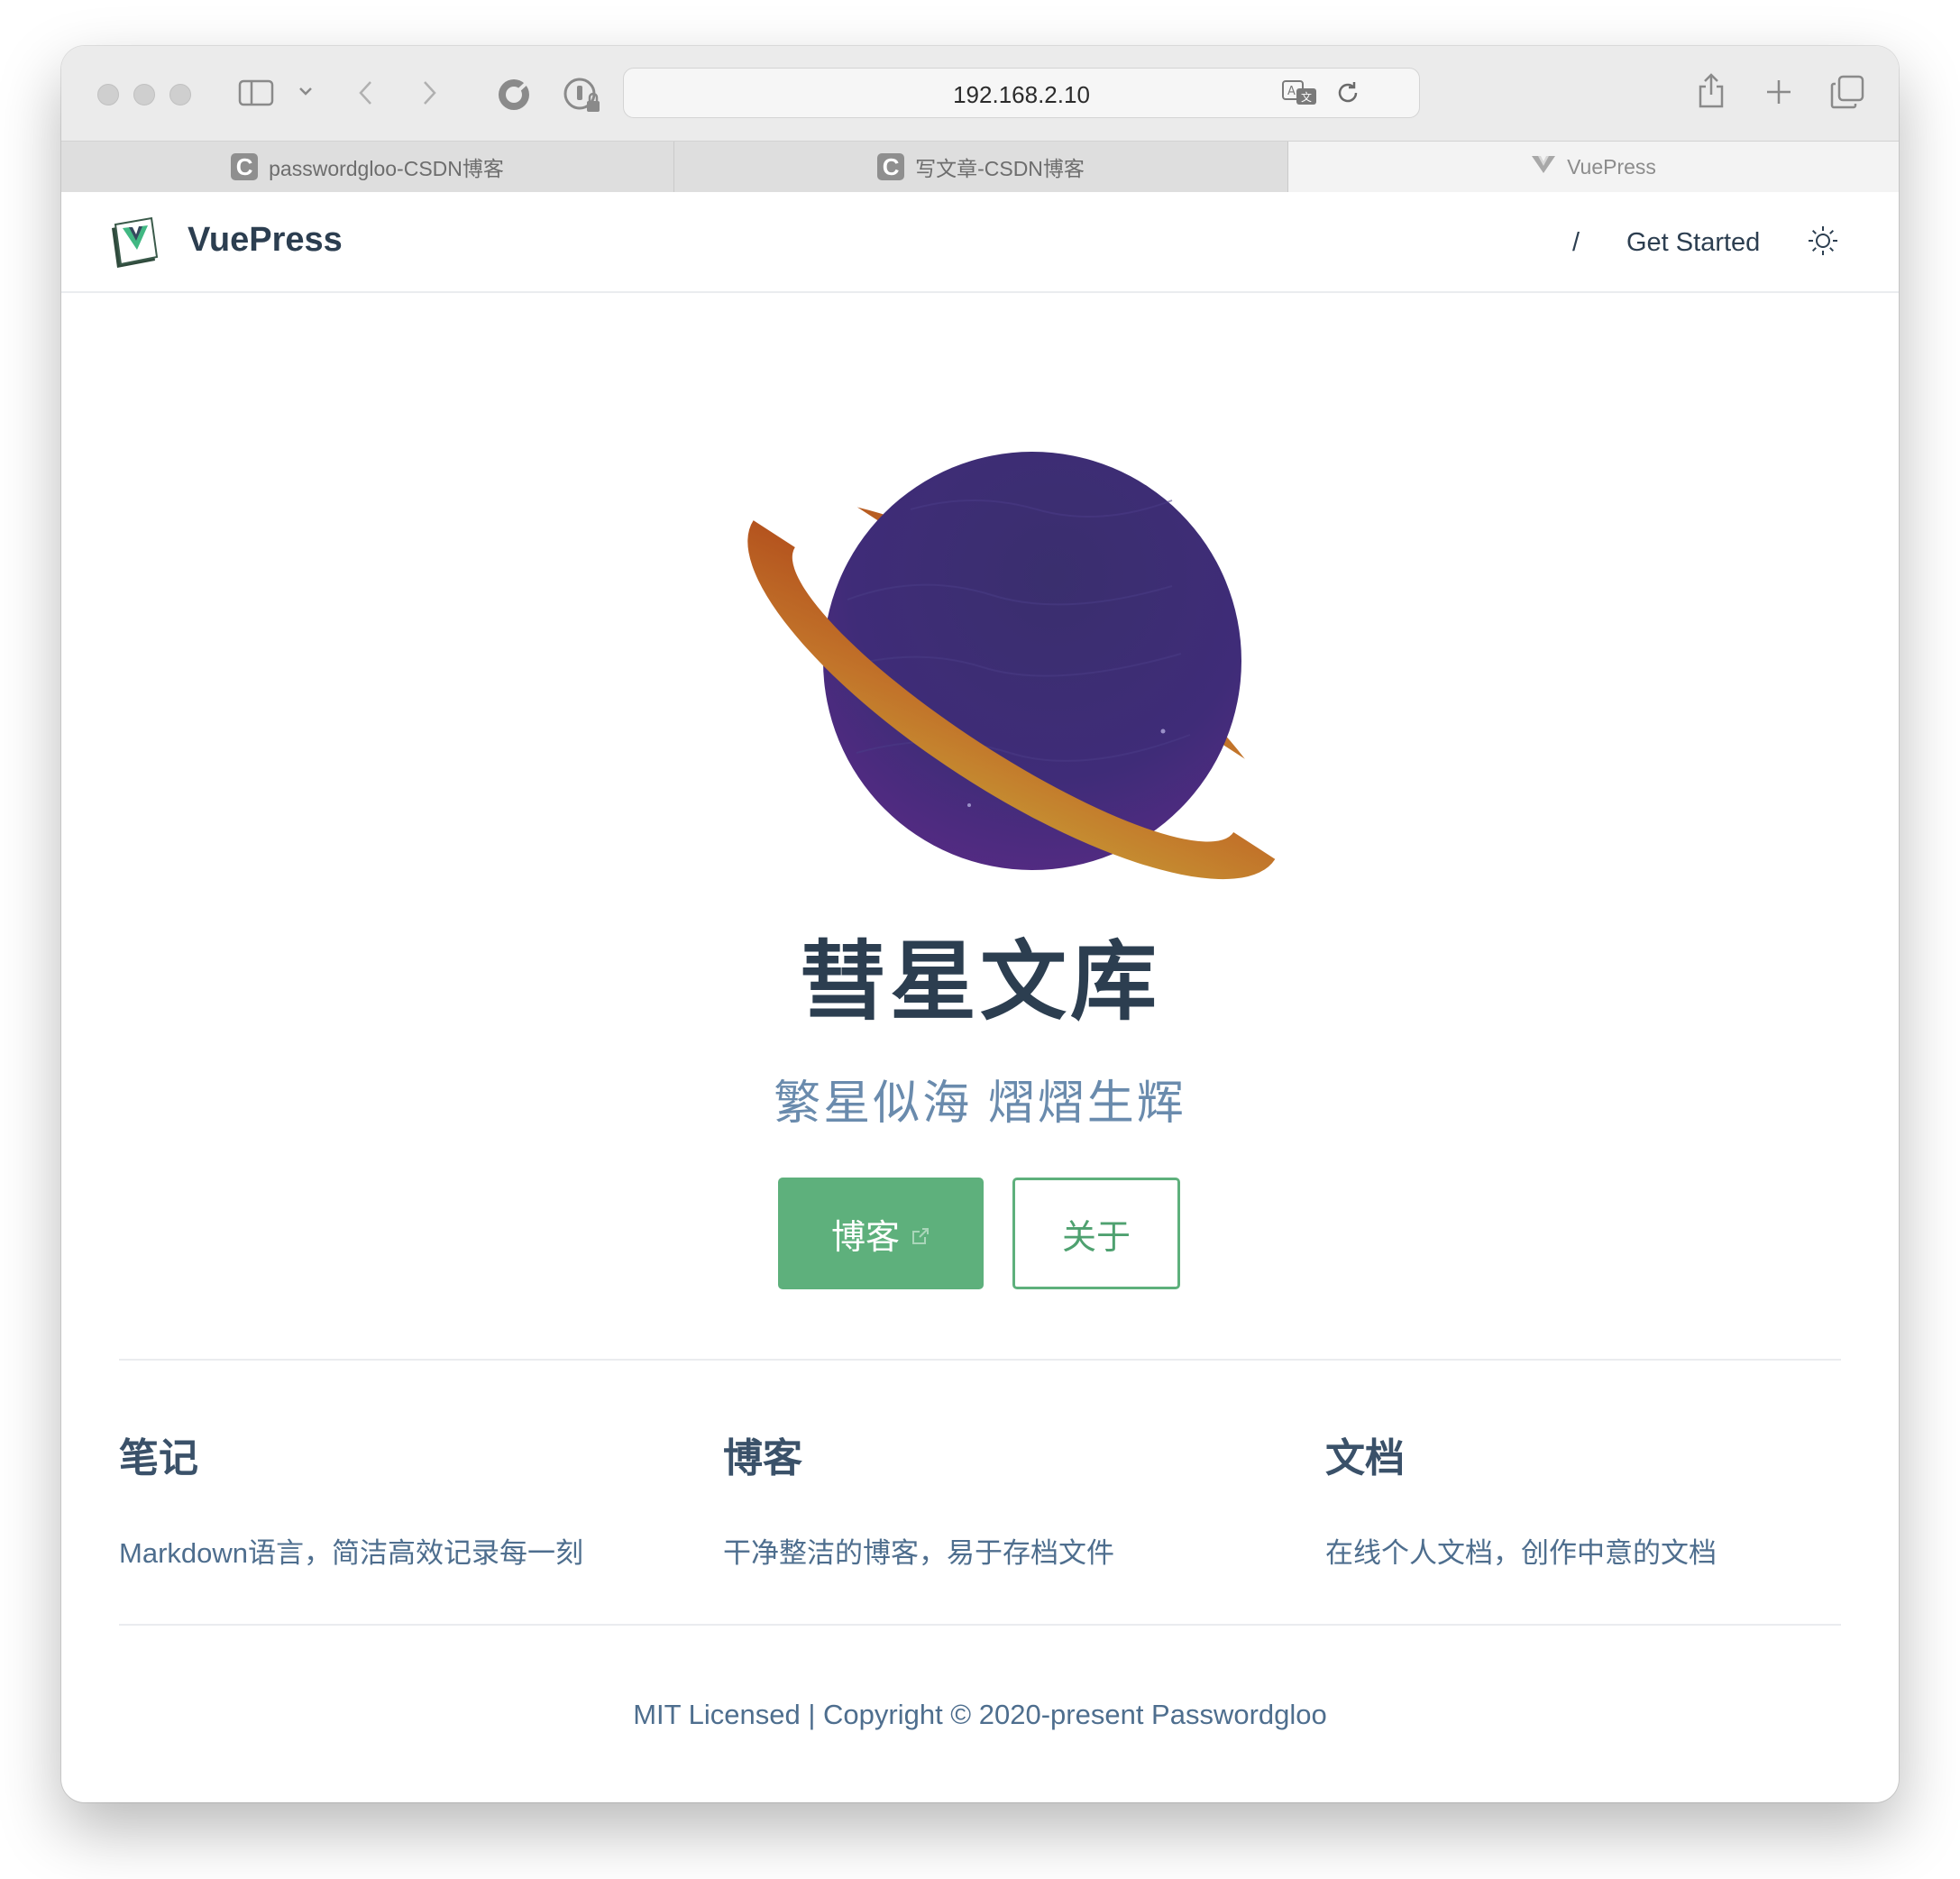 This screenshot has width=1960, height=1879. What do you see at coordinates (1348, 92) in the screenshot?
I see `reload-icon` at bounding box center [1348, 92].